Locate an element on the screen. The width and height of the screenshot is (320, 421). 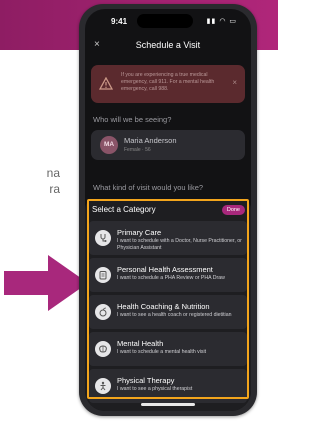
done-button: Done is located at coordinates (233, 210).